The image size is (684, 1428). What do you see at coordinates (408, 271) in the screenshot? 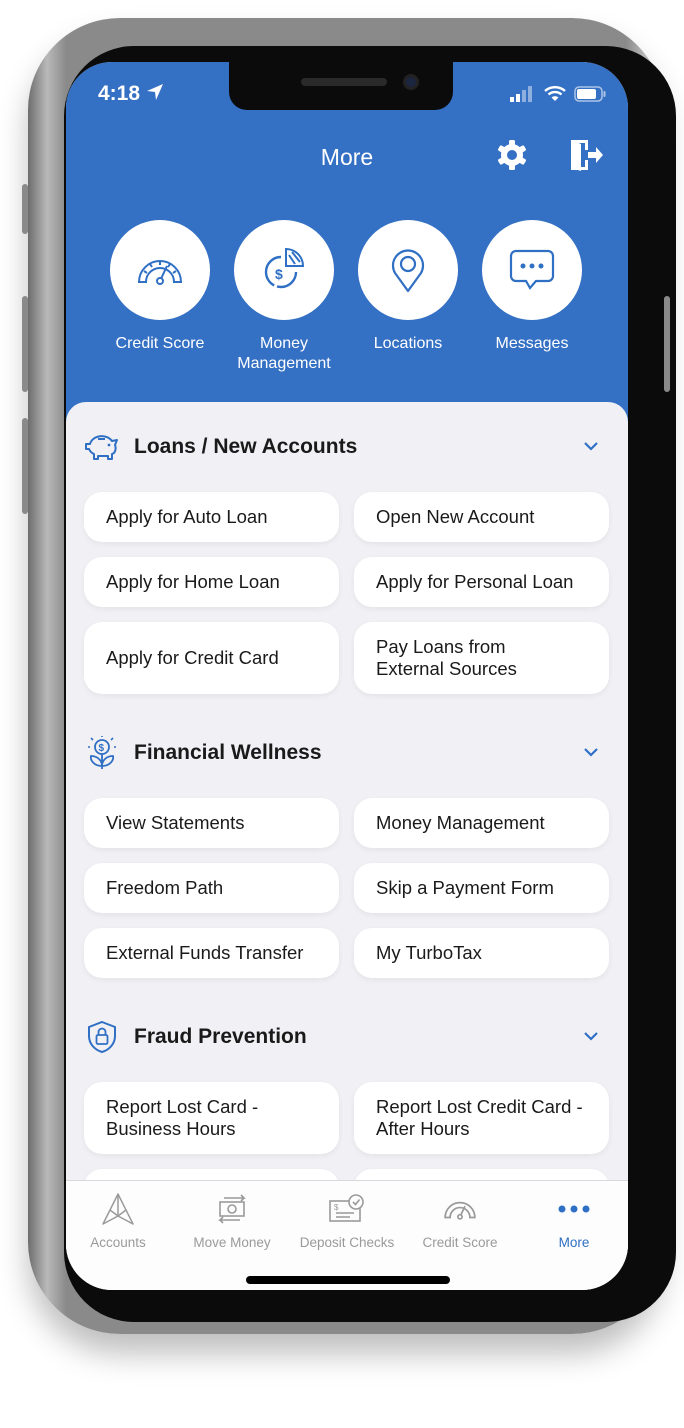
I see `map-pin-icon` at bounding box center [408, 271].